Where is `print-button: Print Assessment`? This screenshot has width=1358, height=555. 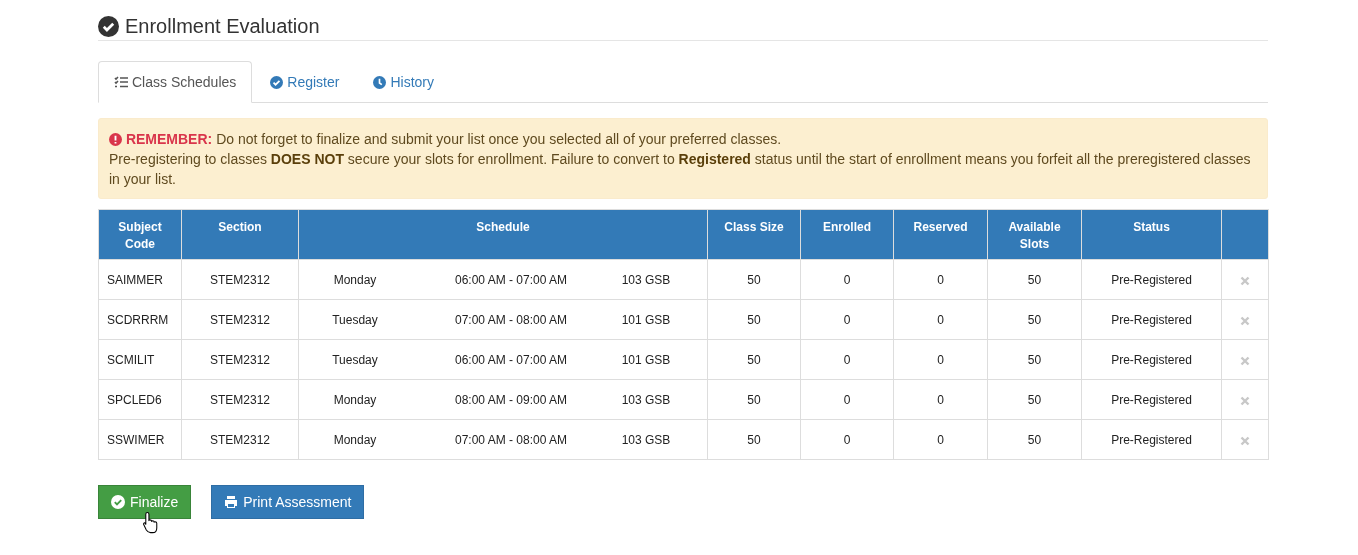
print-button: Print Assessment is located at coordinates (288, 502).